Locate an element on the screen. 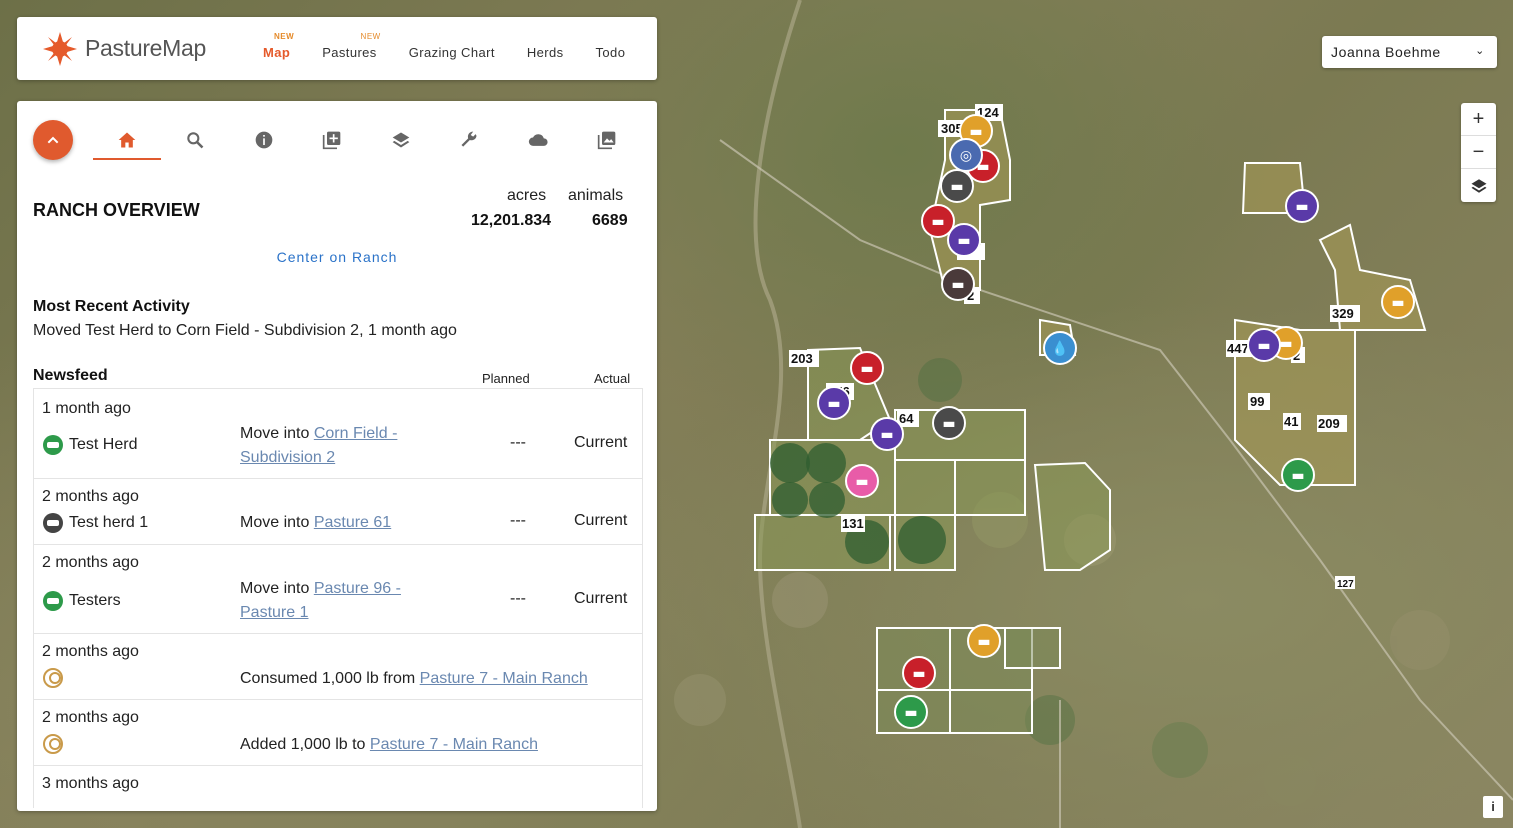  search-tab is located at coordinates (195, 140).